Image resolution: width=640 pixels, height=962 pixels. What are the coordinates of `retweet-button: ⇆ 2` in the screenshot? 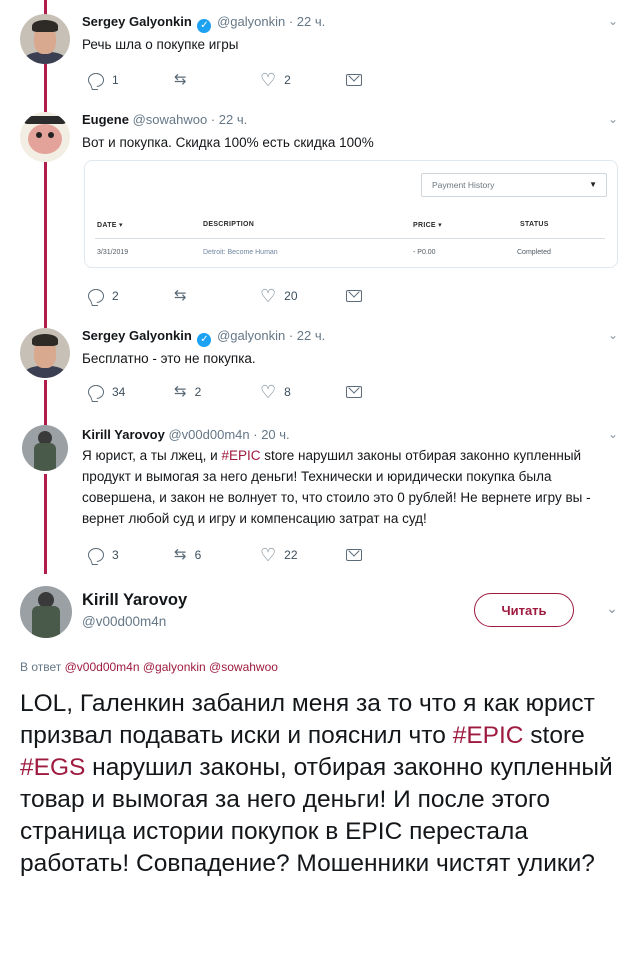 It's located at (187, 392).